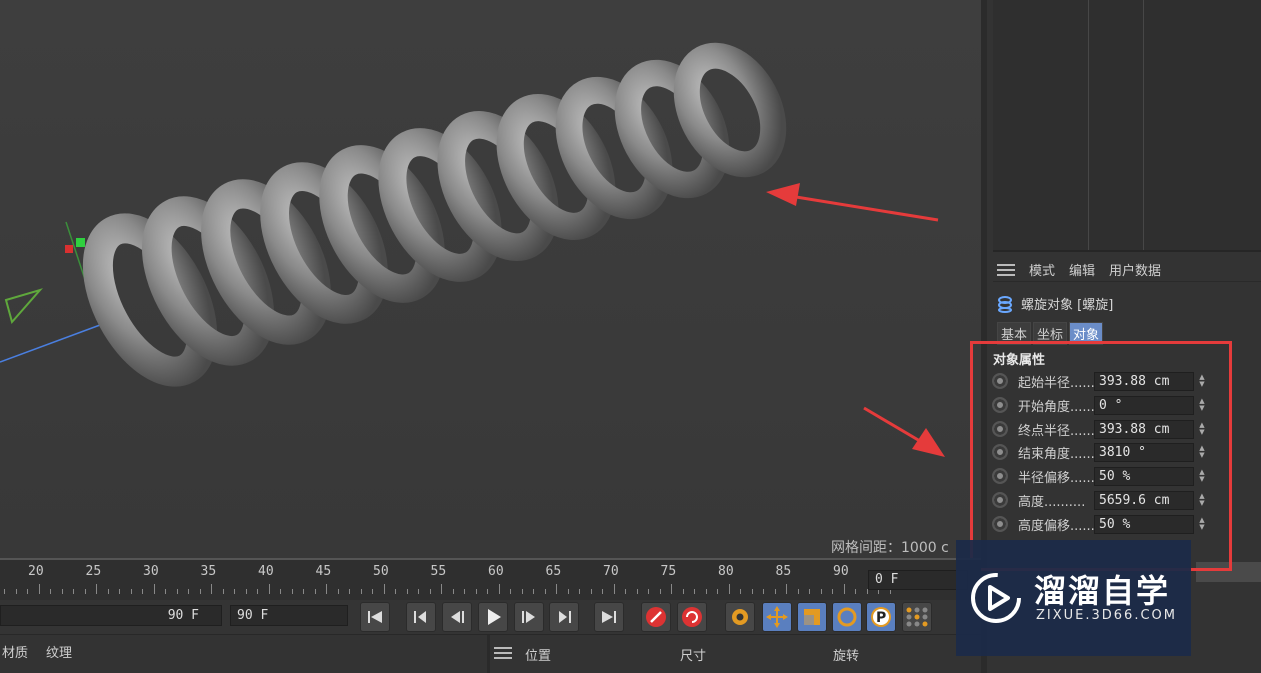 The image size is (1261, 673). I want to click on watermark-logo-icon, so click(996, 598).